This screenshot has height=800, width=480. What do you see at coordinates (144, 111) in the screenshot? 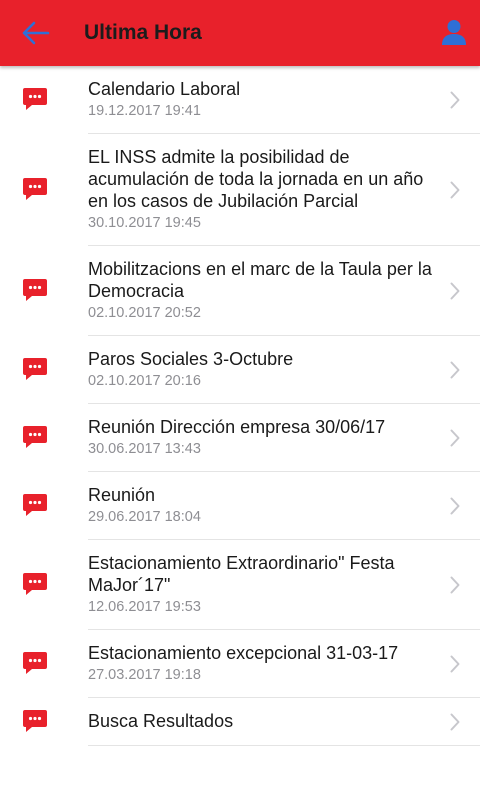
I see `list-item-date: 19.12.2017 19:41` at bounding box center [144, 111].